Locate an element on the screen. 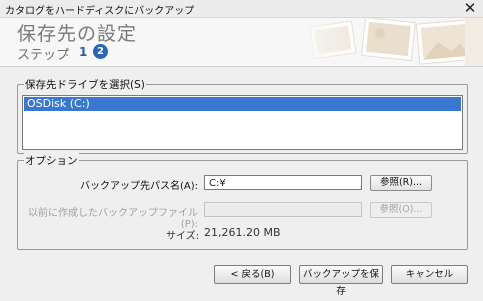 The height and width of the screenshot is (301, 483). drive-item-osdisk: OSDisk (C:) is located at coordinates (242, 104).